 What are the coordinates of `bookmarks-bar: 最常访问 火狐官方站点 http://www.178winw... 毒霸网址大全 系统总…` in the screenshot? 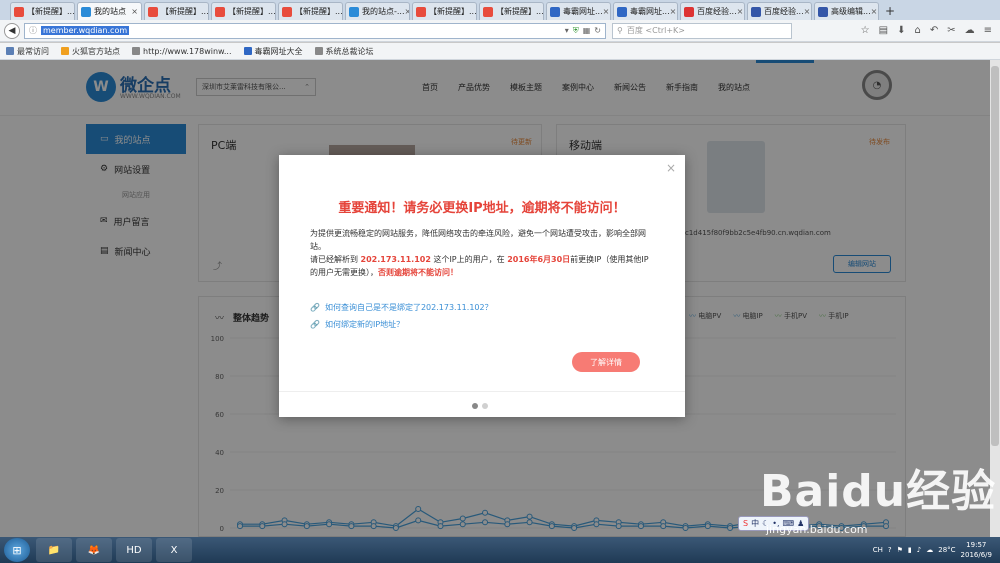 It's located at (500, 51).